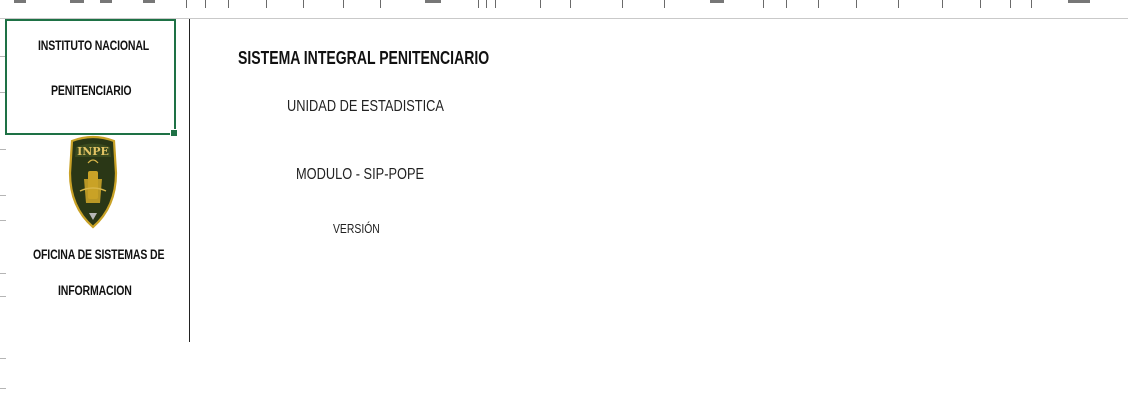  Describe the element at coordinates (99, 254) in the screenshot. I see `office-name-line1: OFICINA DE SISTEMAS DE` at that location.